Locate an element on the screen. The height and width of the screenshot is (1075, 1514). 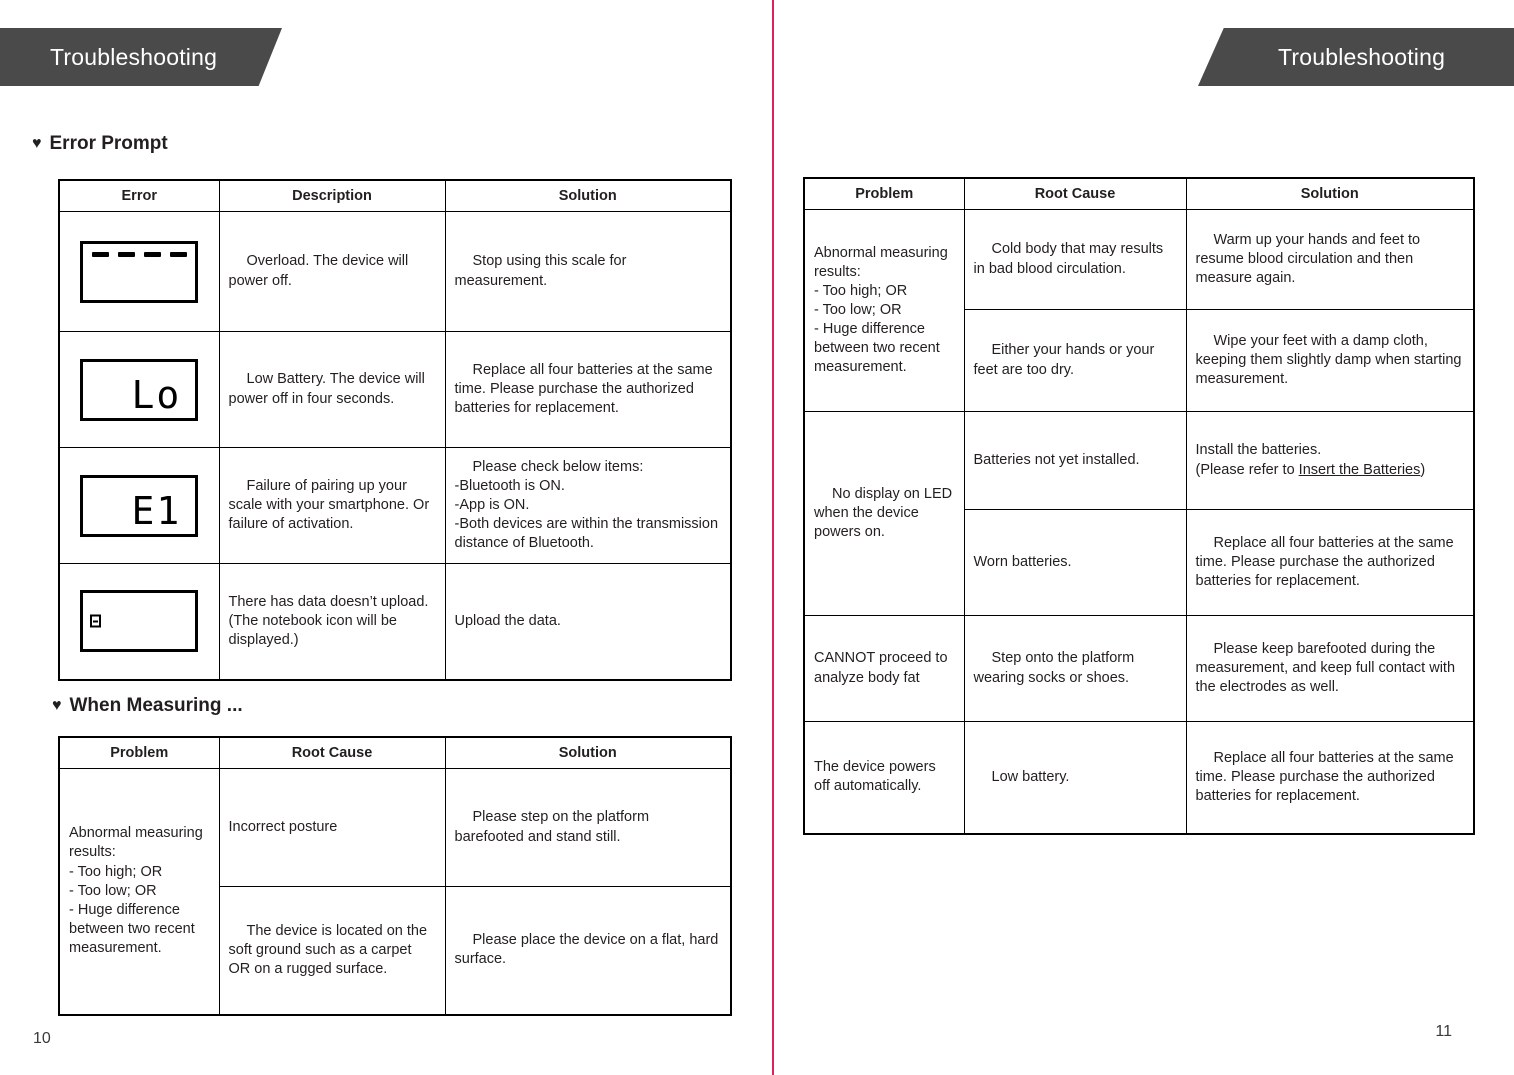
error-icon-cell: E1 is located at coordinates (139, 505).